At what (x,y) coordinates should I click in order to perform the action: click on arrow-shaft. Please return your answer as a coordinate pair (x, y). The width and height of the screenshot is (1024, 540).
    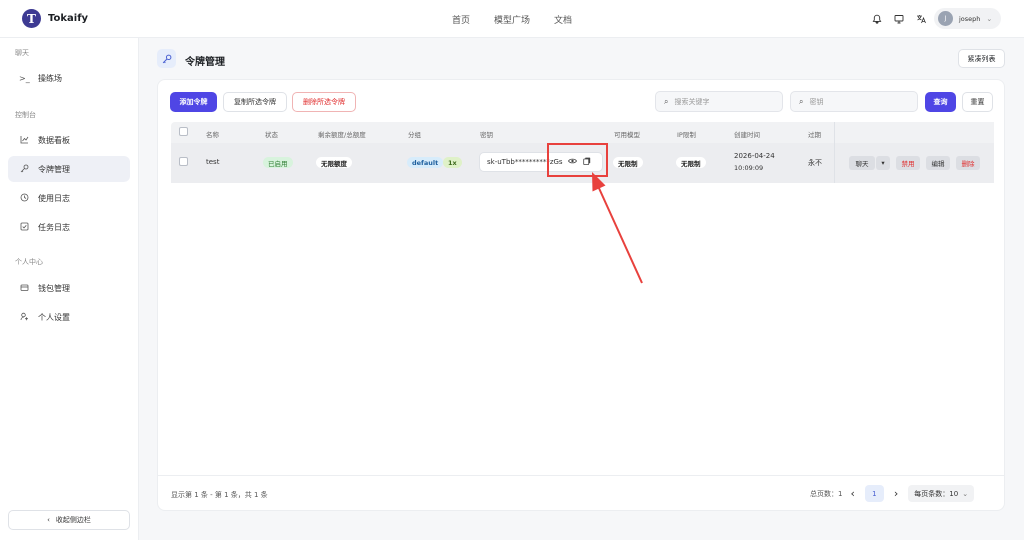
    Looking at the image, I should click on (620, 234).